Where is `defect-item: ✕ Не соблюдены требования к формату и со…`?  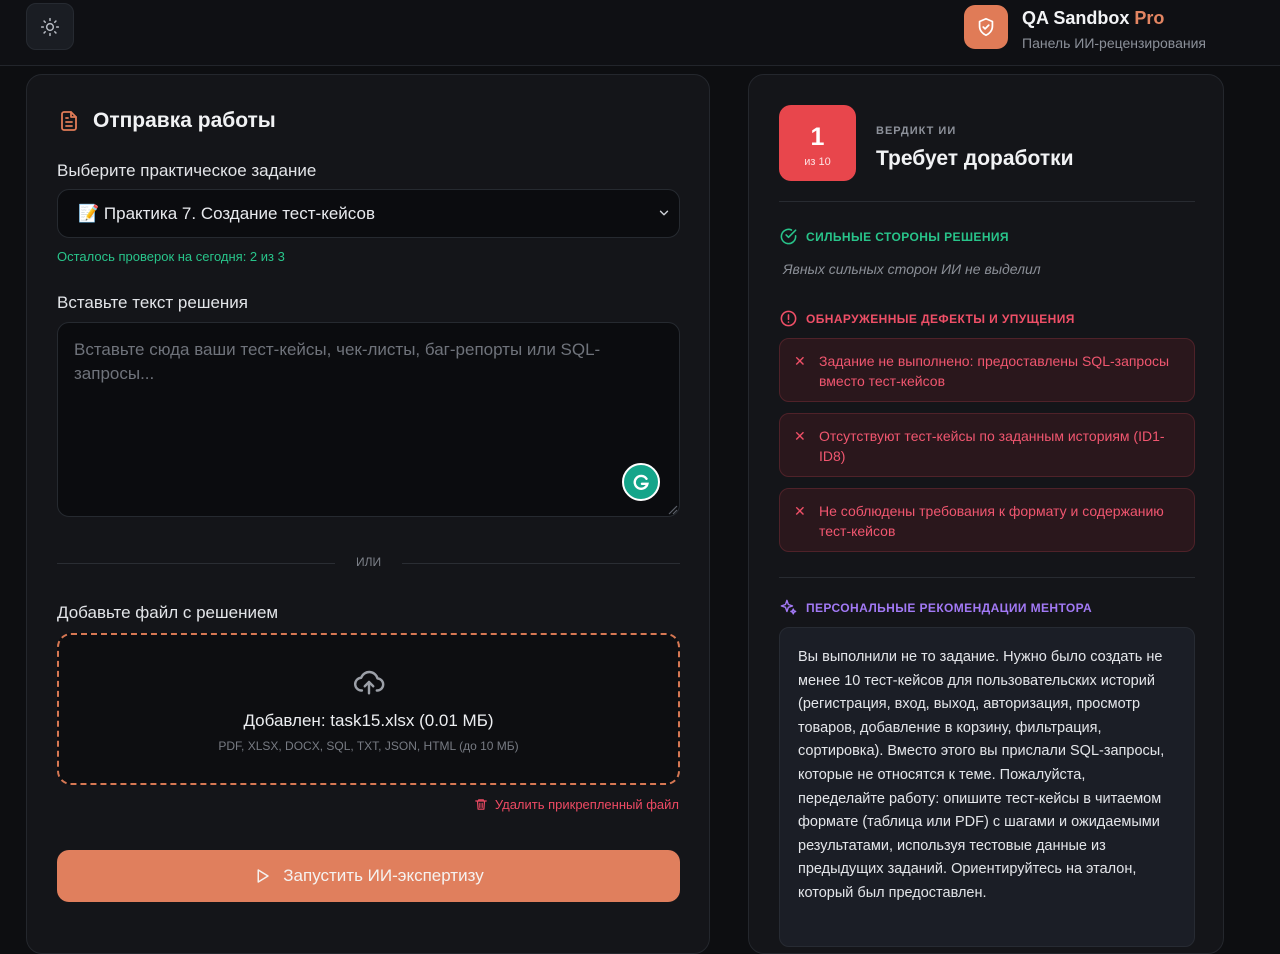
defect-item: ✕ Не соблюдены требования к формату и со… is located at coordinates (987, 520).